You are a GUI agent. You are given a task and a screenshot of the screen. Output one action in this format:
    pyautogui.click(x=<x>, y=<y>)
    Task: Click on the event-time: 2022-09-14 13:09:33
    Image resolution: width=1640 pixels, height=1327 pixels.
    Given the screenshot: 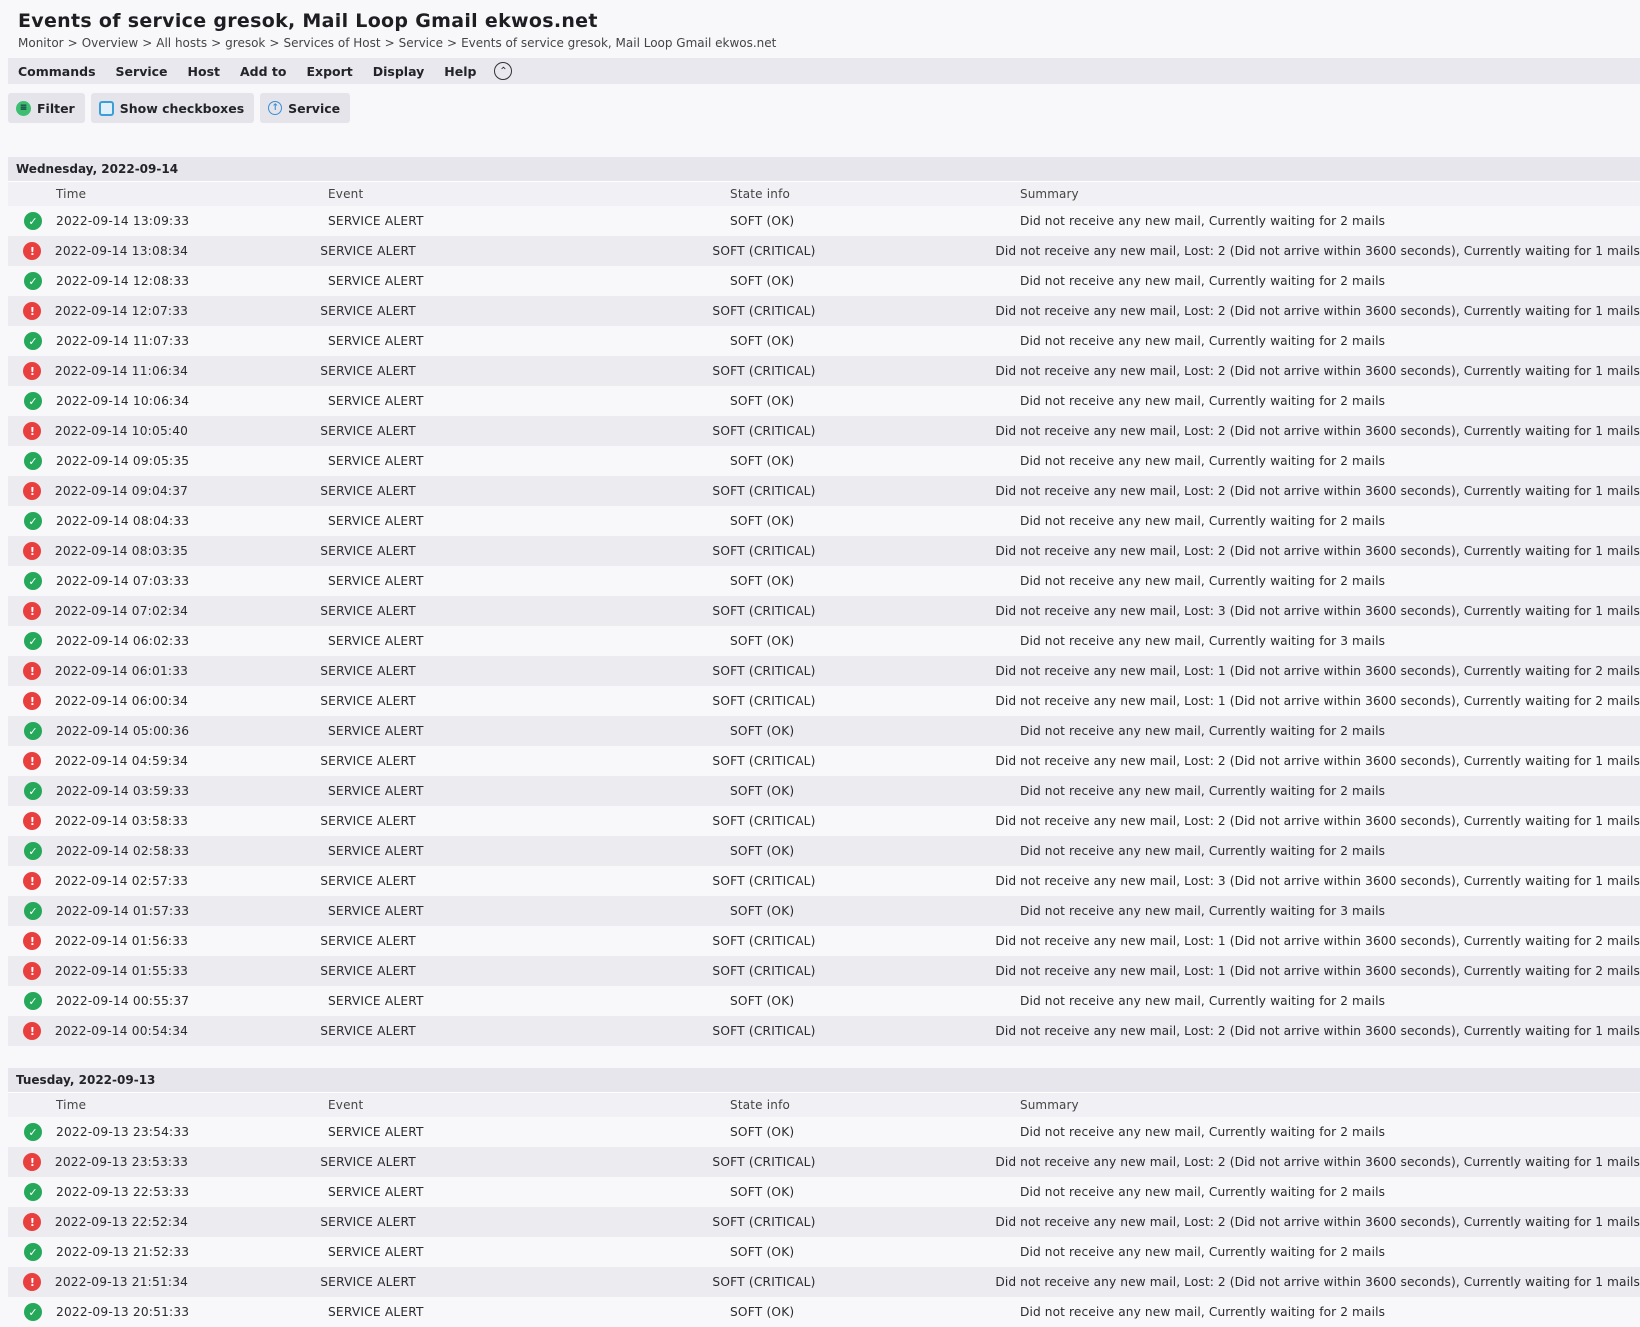 What is the action you would take?
    pyautogui.click(x=123, y=221)
    